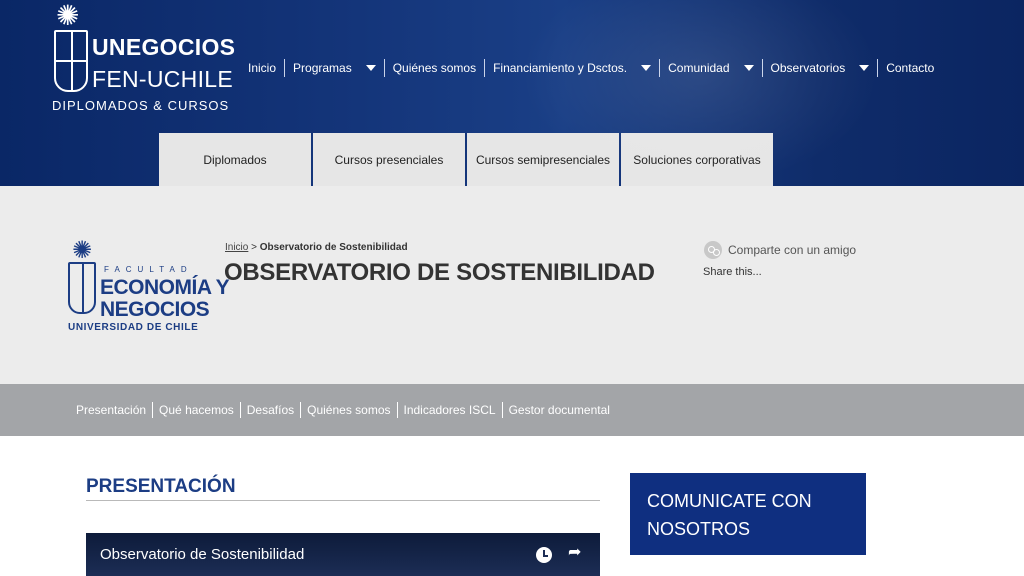  What do you see at coordinates (236, 159) in the screenshot?
I see `tab-diplomados: Diplomados` at bounding box center [236, 159].